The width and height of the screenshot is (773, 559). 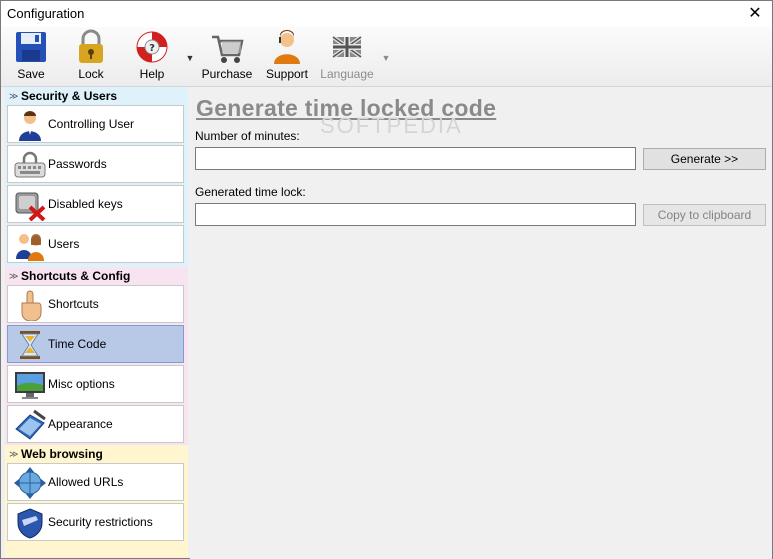 What do you see at coordinates (31, 47) in the screenshot?
I see `floppy-disk-icon` at bounding box center [31, 47].